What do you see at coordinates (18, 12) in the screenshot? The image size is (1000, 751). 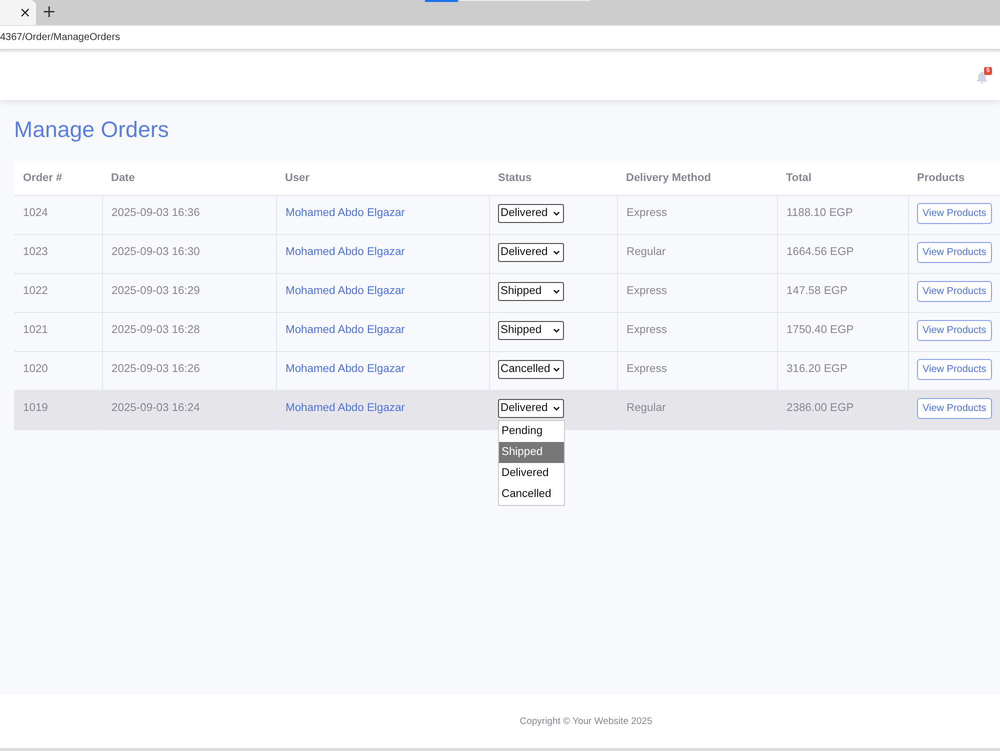 I see `browser-tab: ×` at bounding box center [18, 12].